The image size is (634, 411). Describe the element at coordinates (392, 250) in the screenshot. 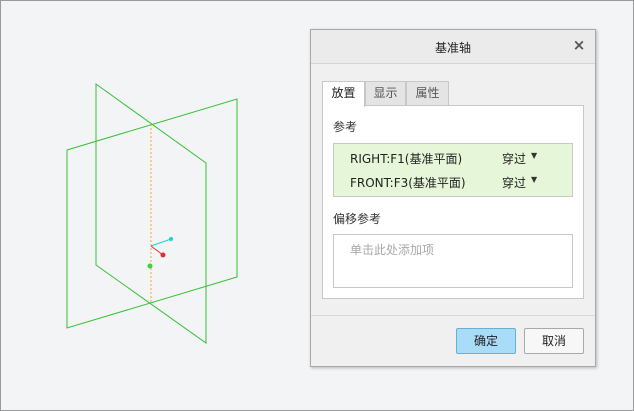

I see `offset-placeholder: 单击此处添加项` at that location.